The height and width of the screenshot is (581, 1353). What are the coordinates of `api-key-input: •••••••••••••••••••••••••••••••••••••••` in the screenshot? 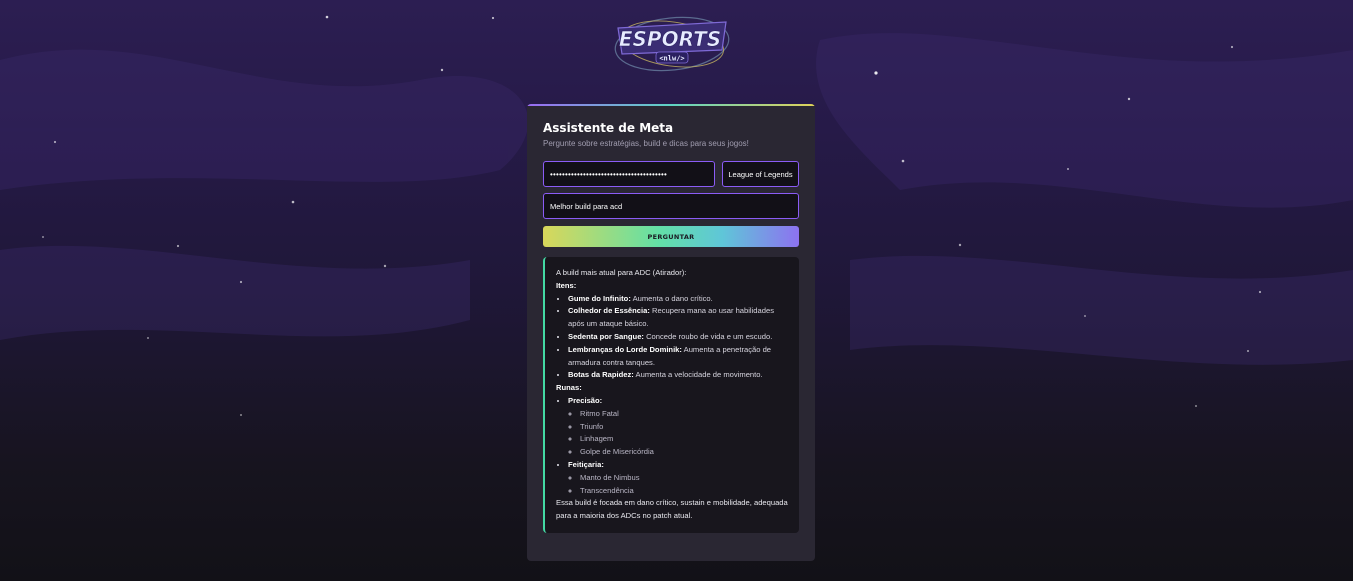 It's located at (629, 174).